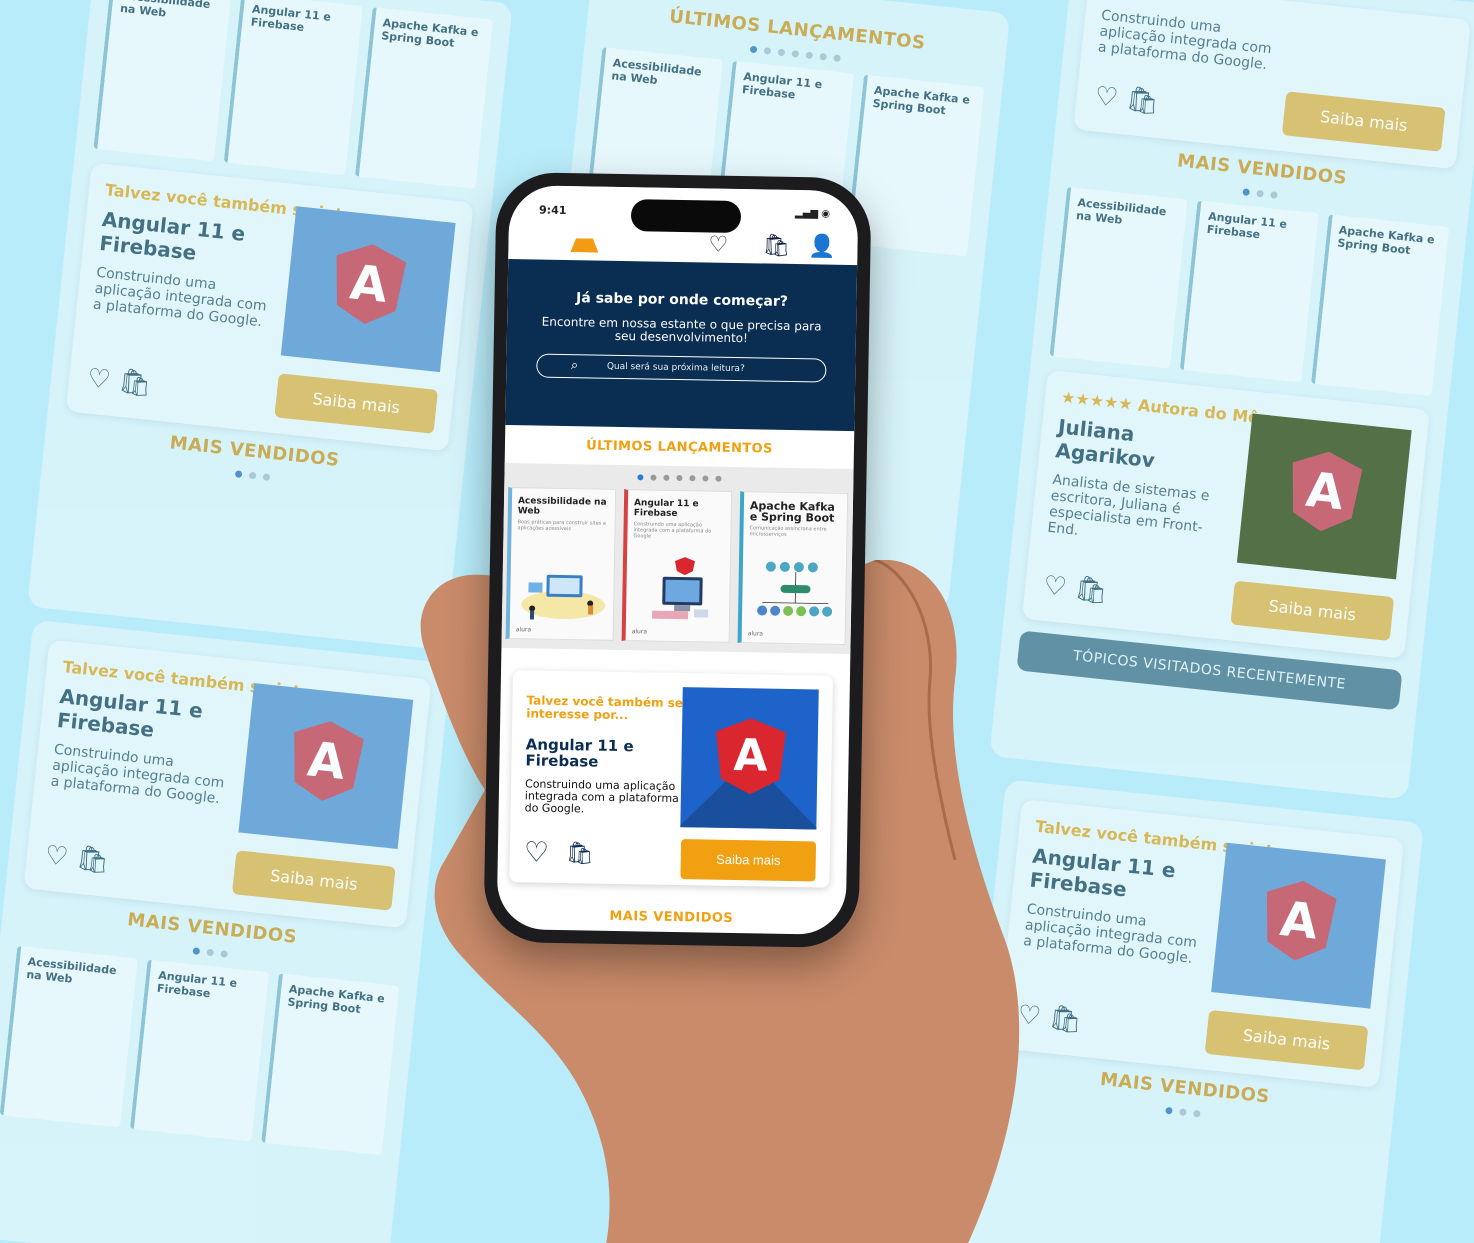  Describe the element at coordinates (1105, 443) in the screenshot. I see `bg-author-name: Juliana Agarikov` at that location.